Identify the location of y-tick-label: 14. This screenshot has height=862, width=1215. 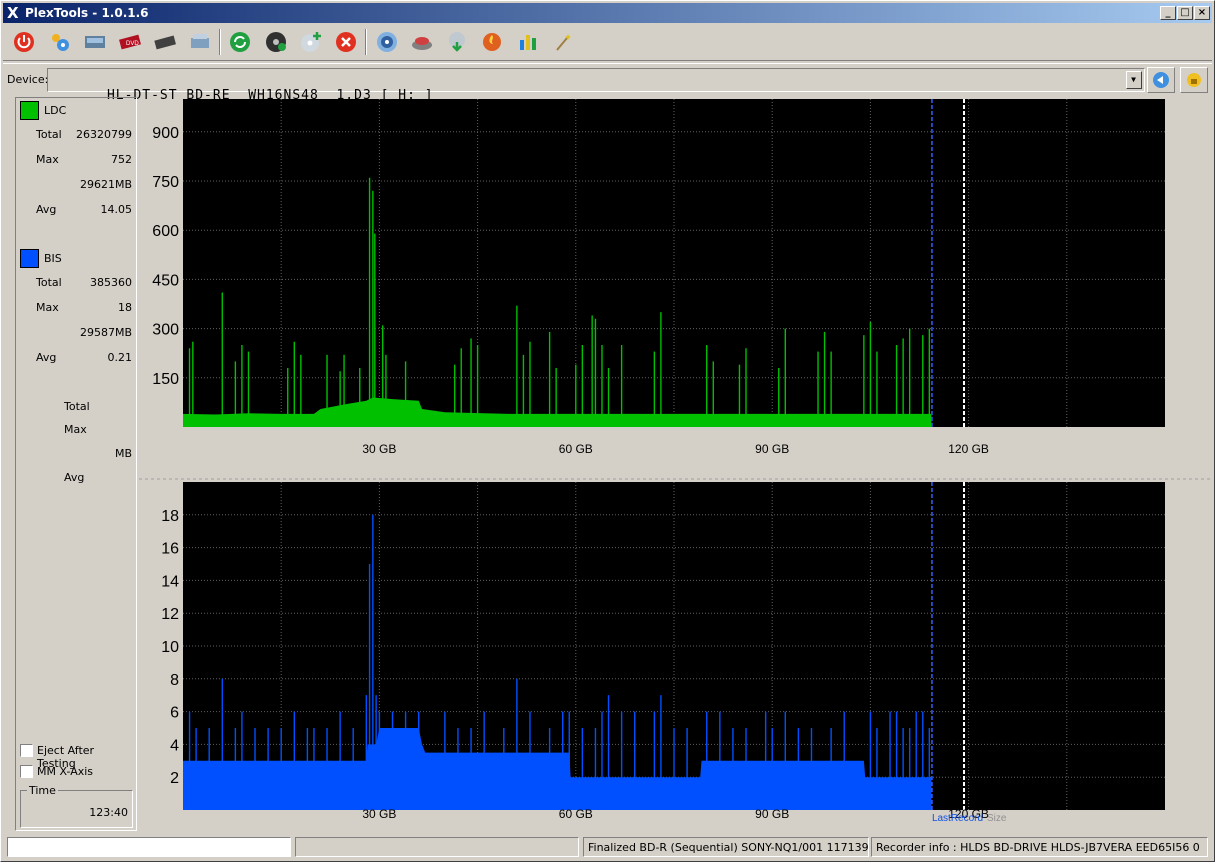
(170, 581).